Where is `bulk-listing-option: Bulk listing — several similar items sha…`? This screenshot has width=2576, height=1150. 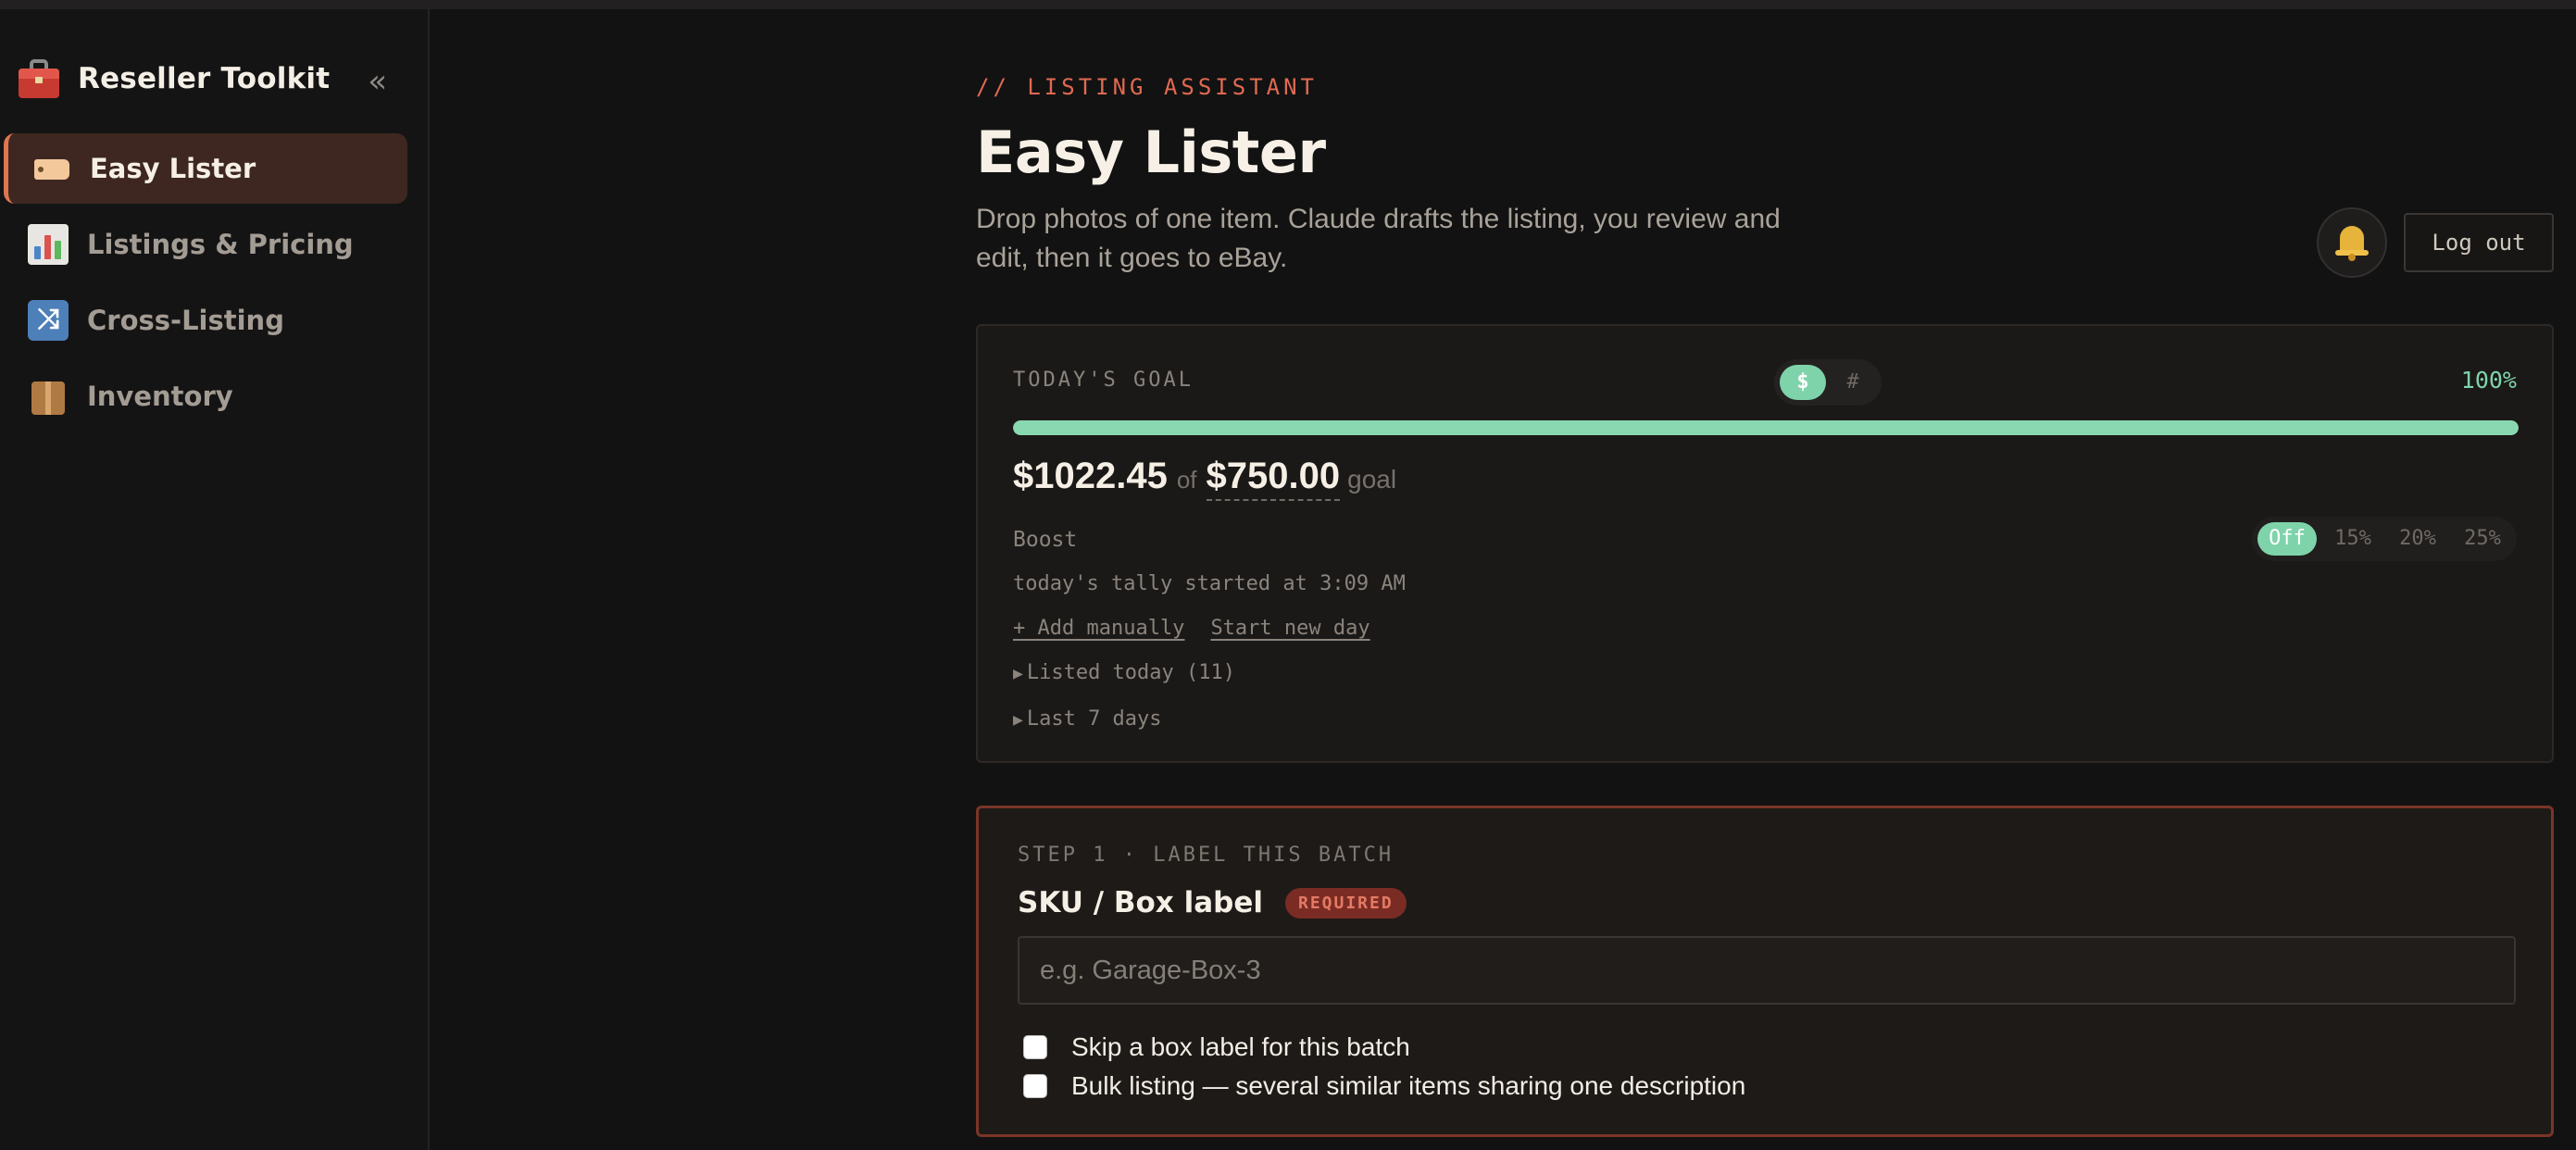
bulk-listing-option: Bulk listing — several similar items sha… is located at coordinates (1384, 1086).